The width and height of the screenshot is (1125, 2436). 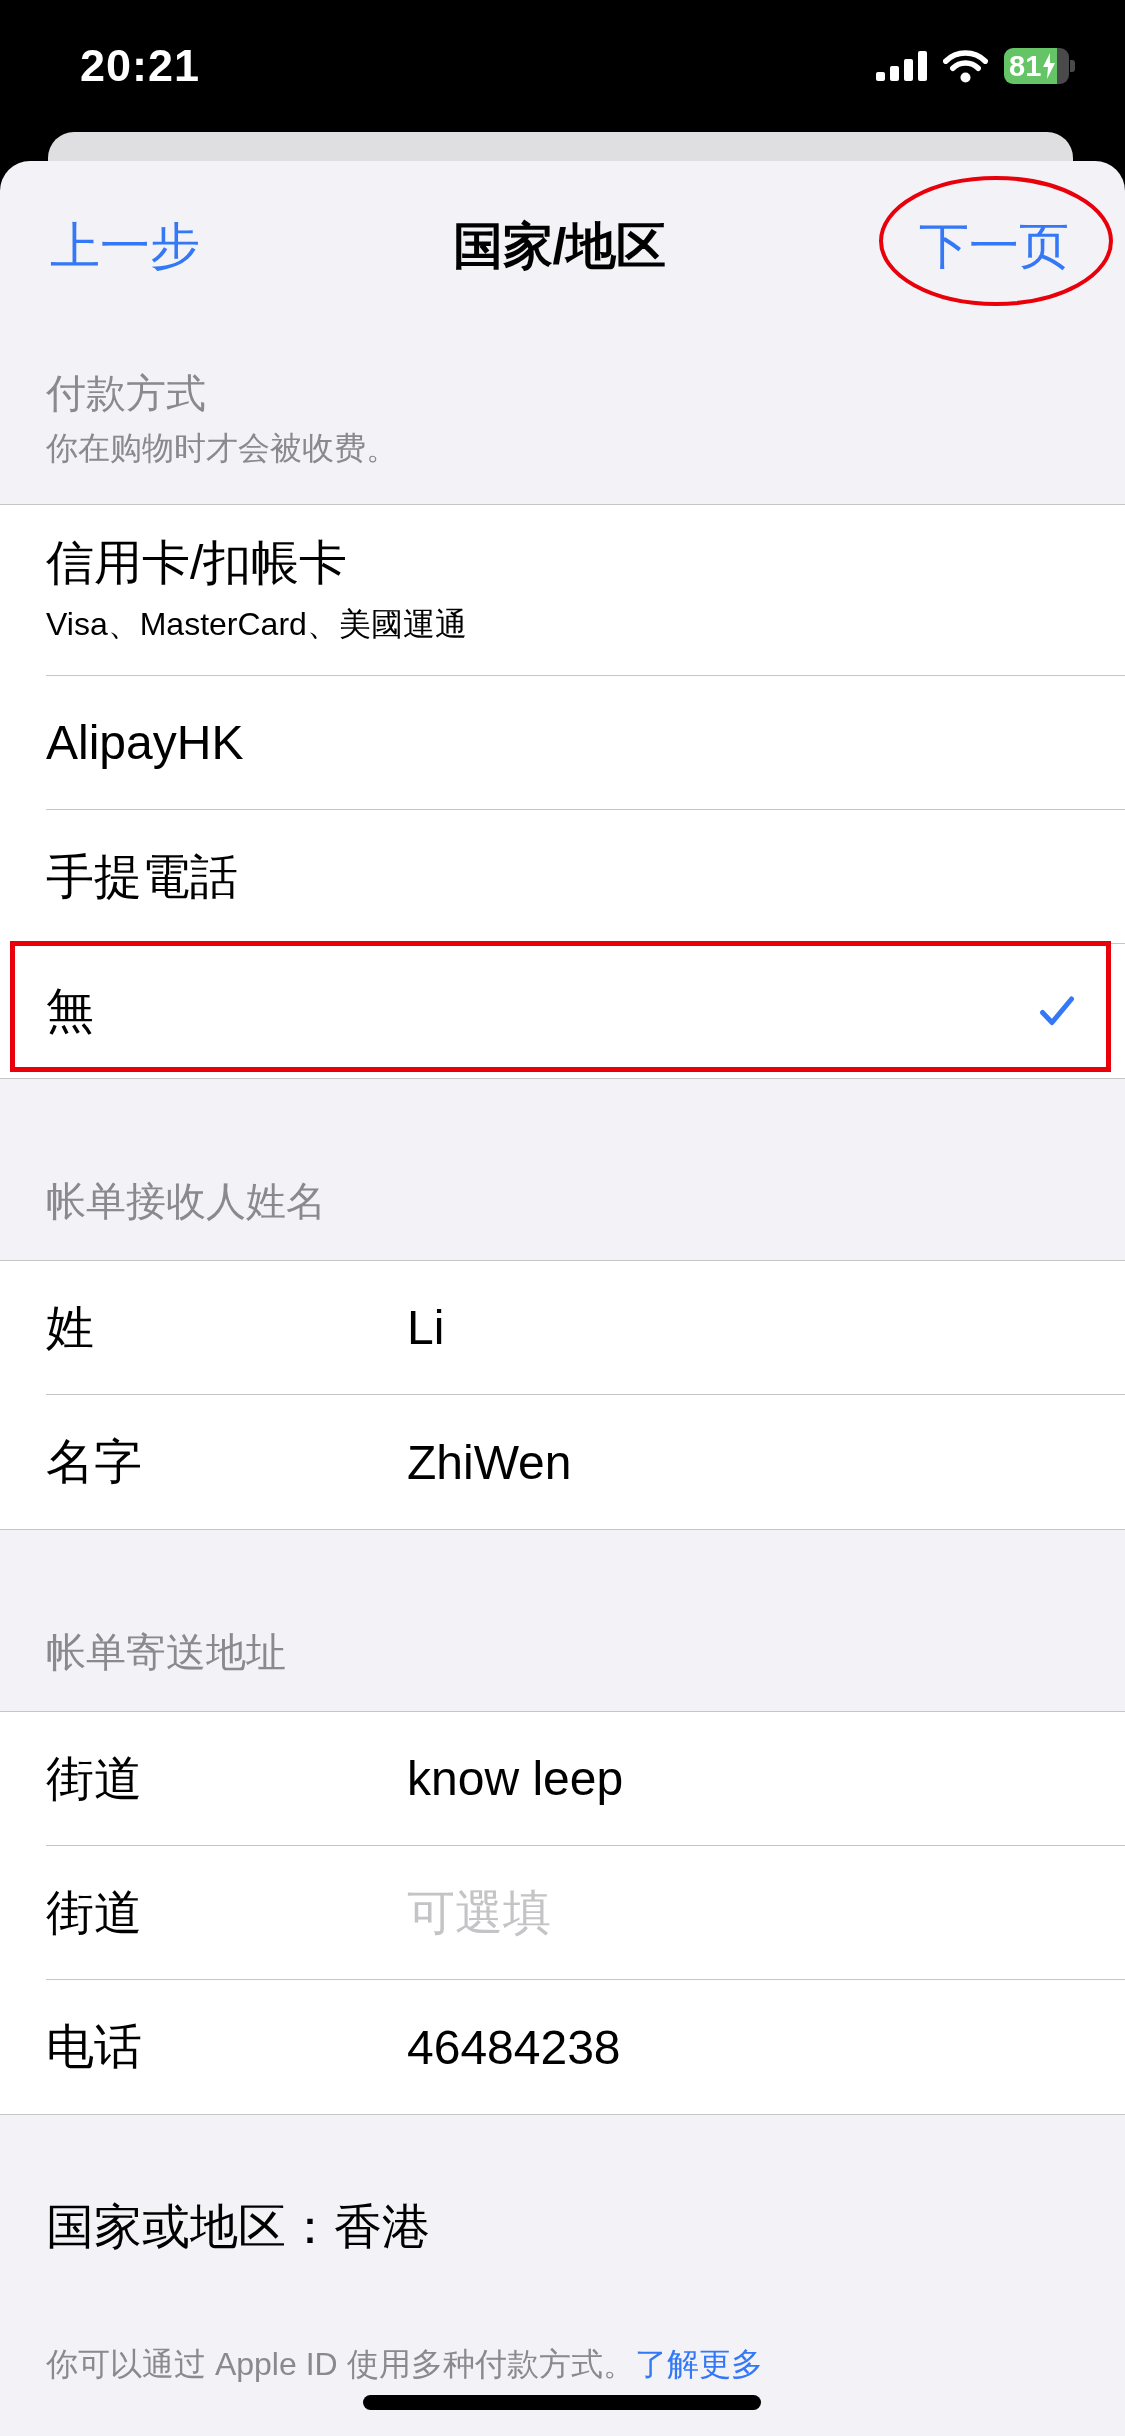 I want to click on section-note: 你在购物时才会被收费。, so click(x=222, y=448).